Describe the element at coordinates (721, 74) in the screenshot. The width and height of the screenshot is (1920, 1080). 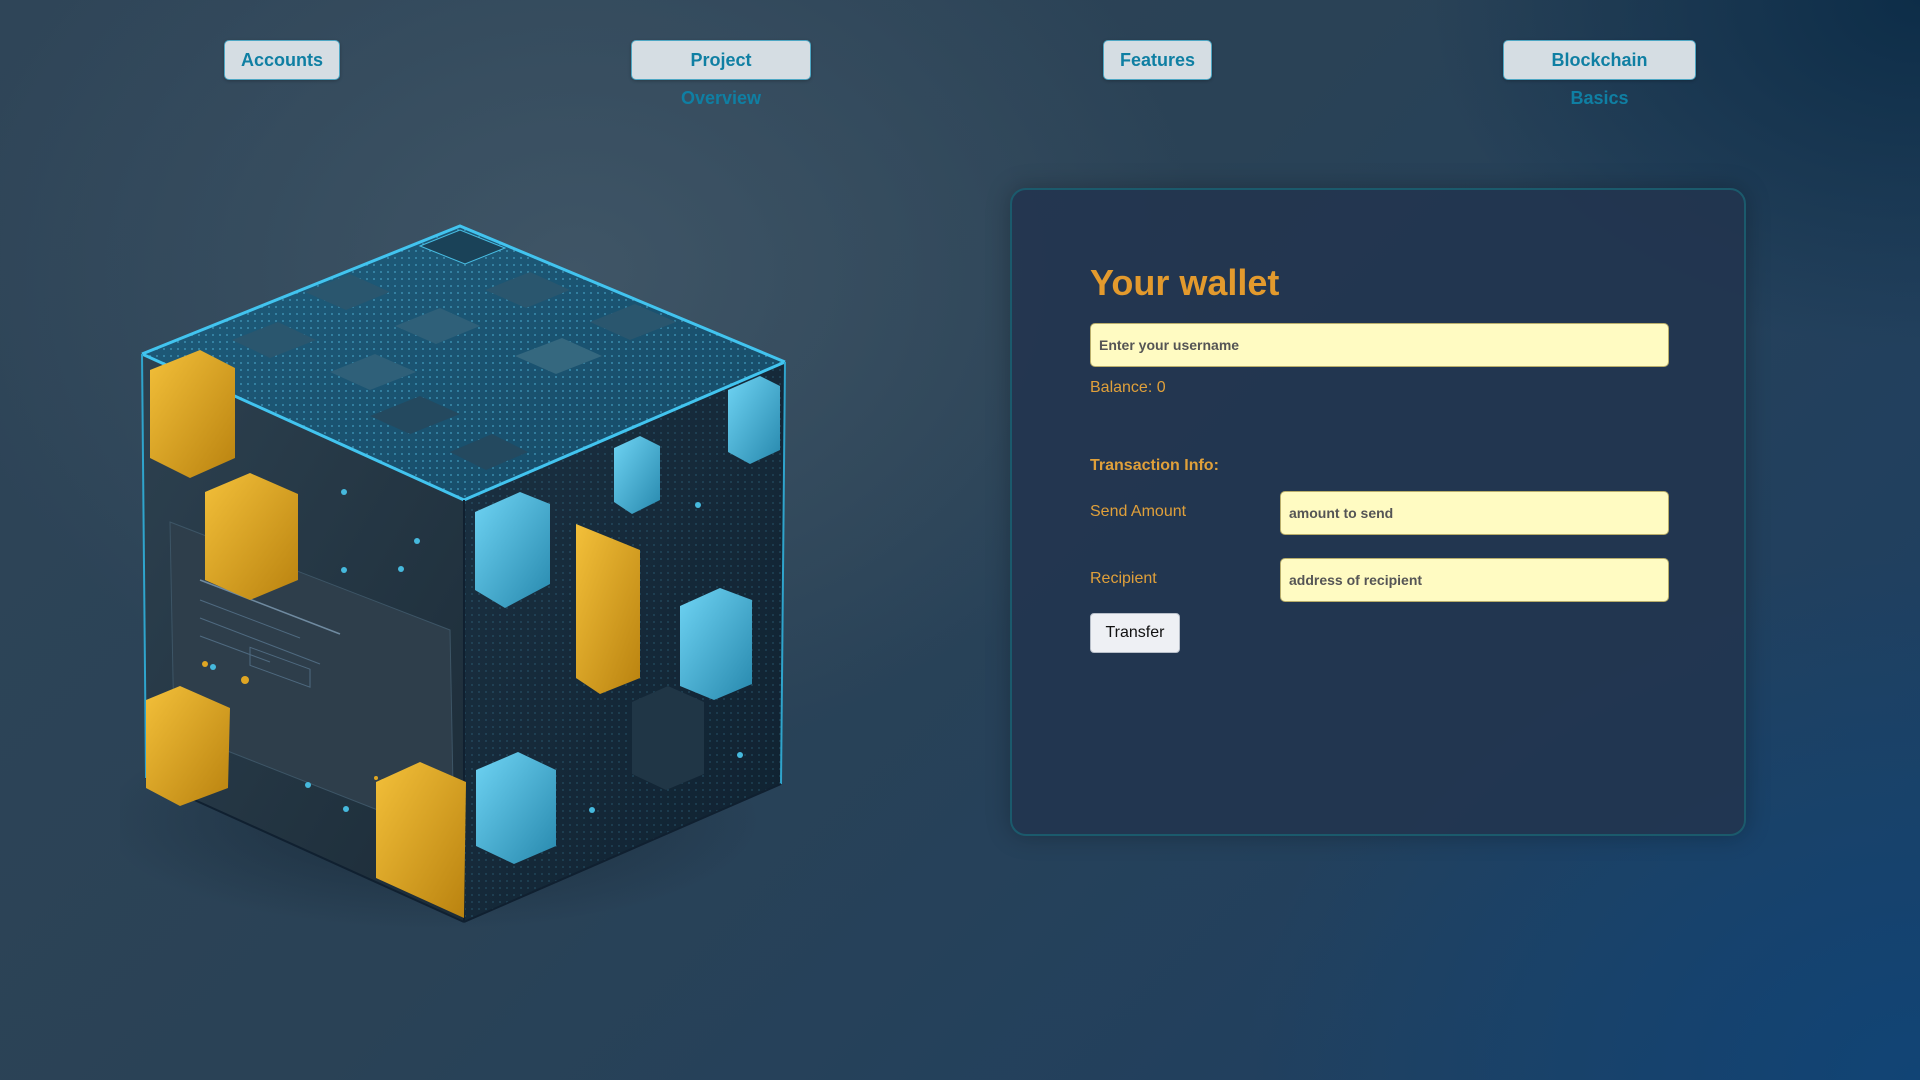
I see `nav-project-overview-button: Project Overview` at that location.